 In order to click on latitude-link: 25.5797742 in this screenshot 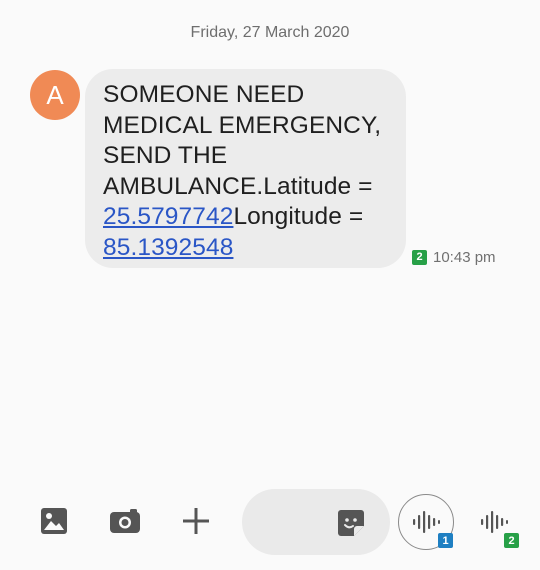, I will do `click(168, 216)`.